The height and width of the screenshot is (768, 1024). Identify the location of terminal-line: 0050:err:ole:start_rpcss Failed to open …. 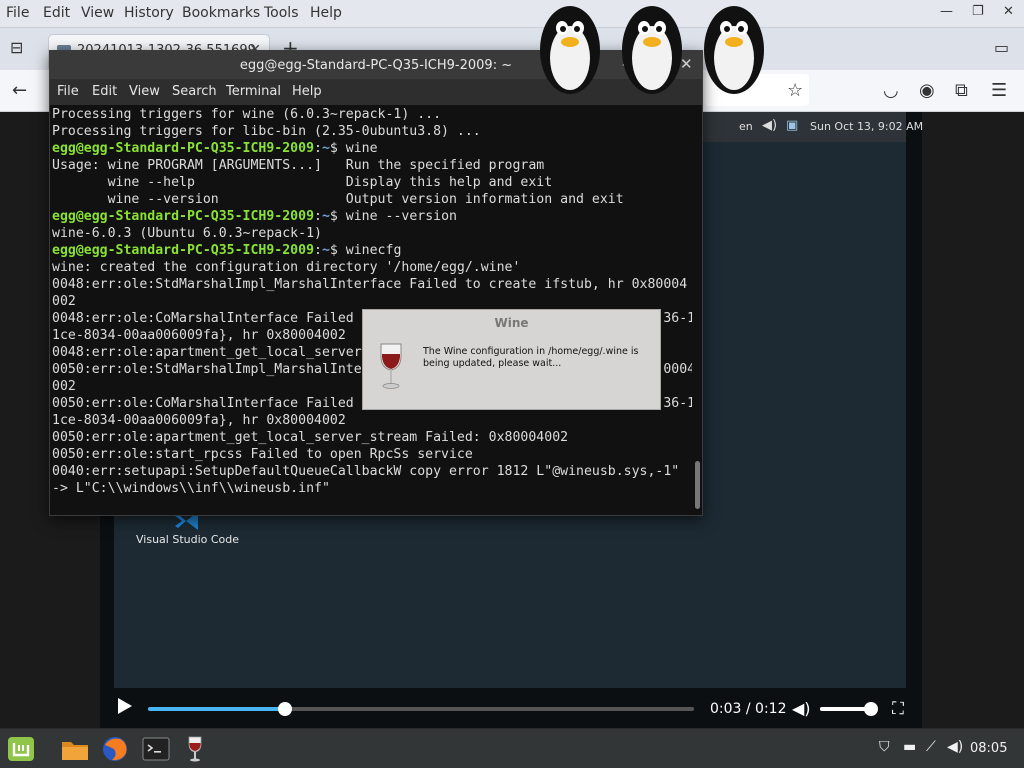
(262, 454).